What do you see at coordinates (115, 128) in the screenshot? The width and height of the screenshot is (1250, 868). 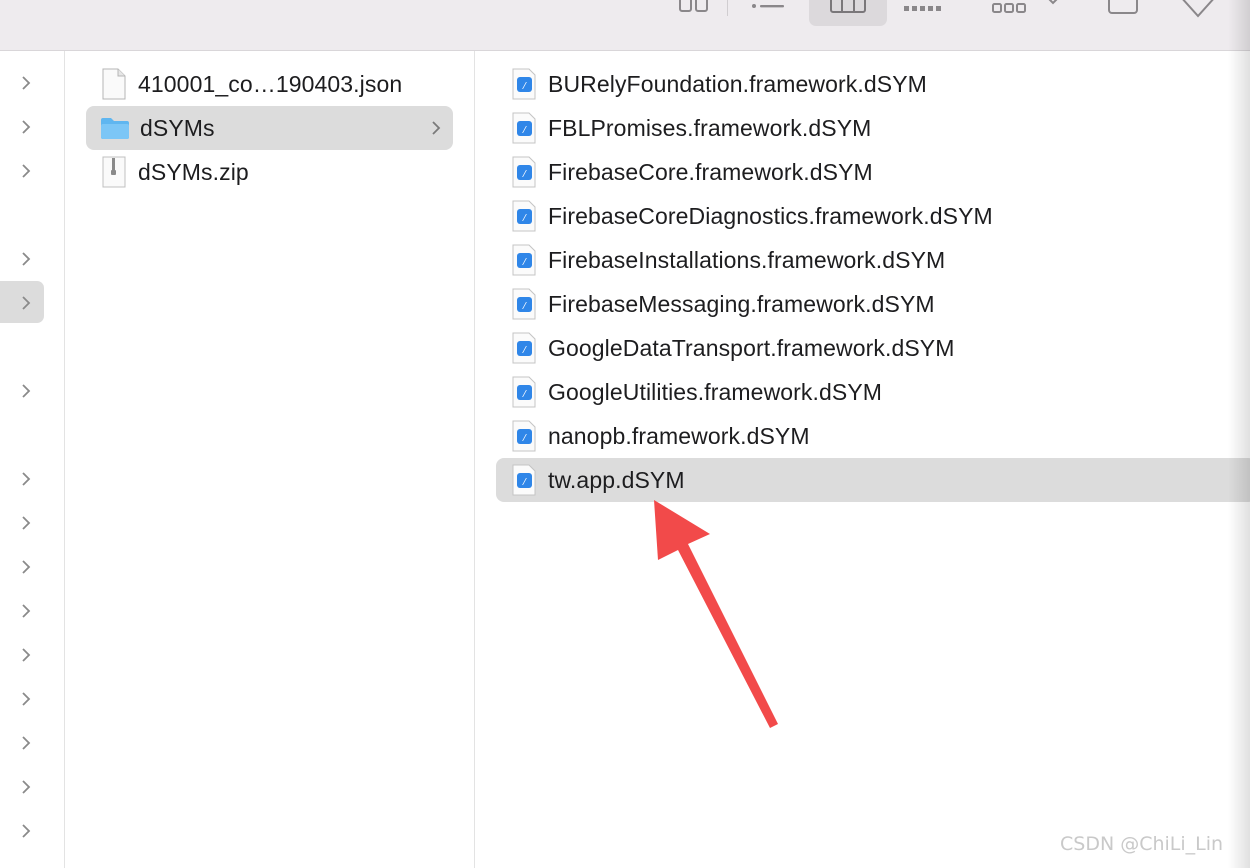 I see `folder-icon` at bounding box center [115, 128].